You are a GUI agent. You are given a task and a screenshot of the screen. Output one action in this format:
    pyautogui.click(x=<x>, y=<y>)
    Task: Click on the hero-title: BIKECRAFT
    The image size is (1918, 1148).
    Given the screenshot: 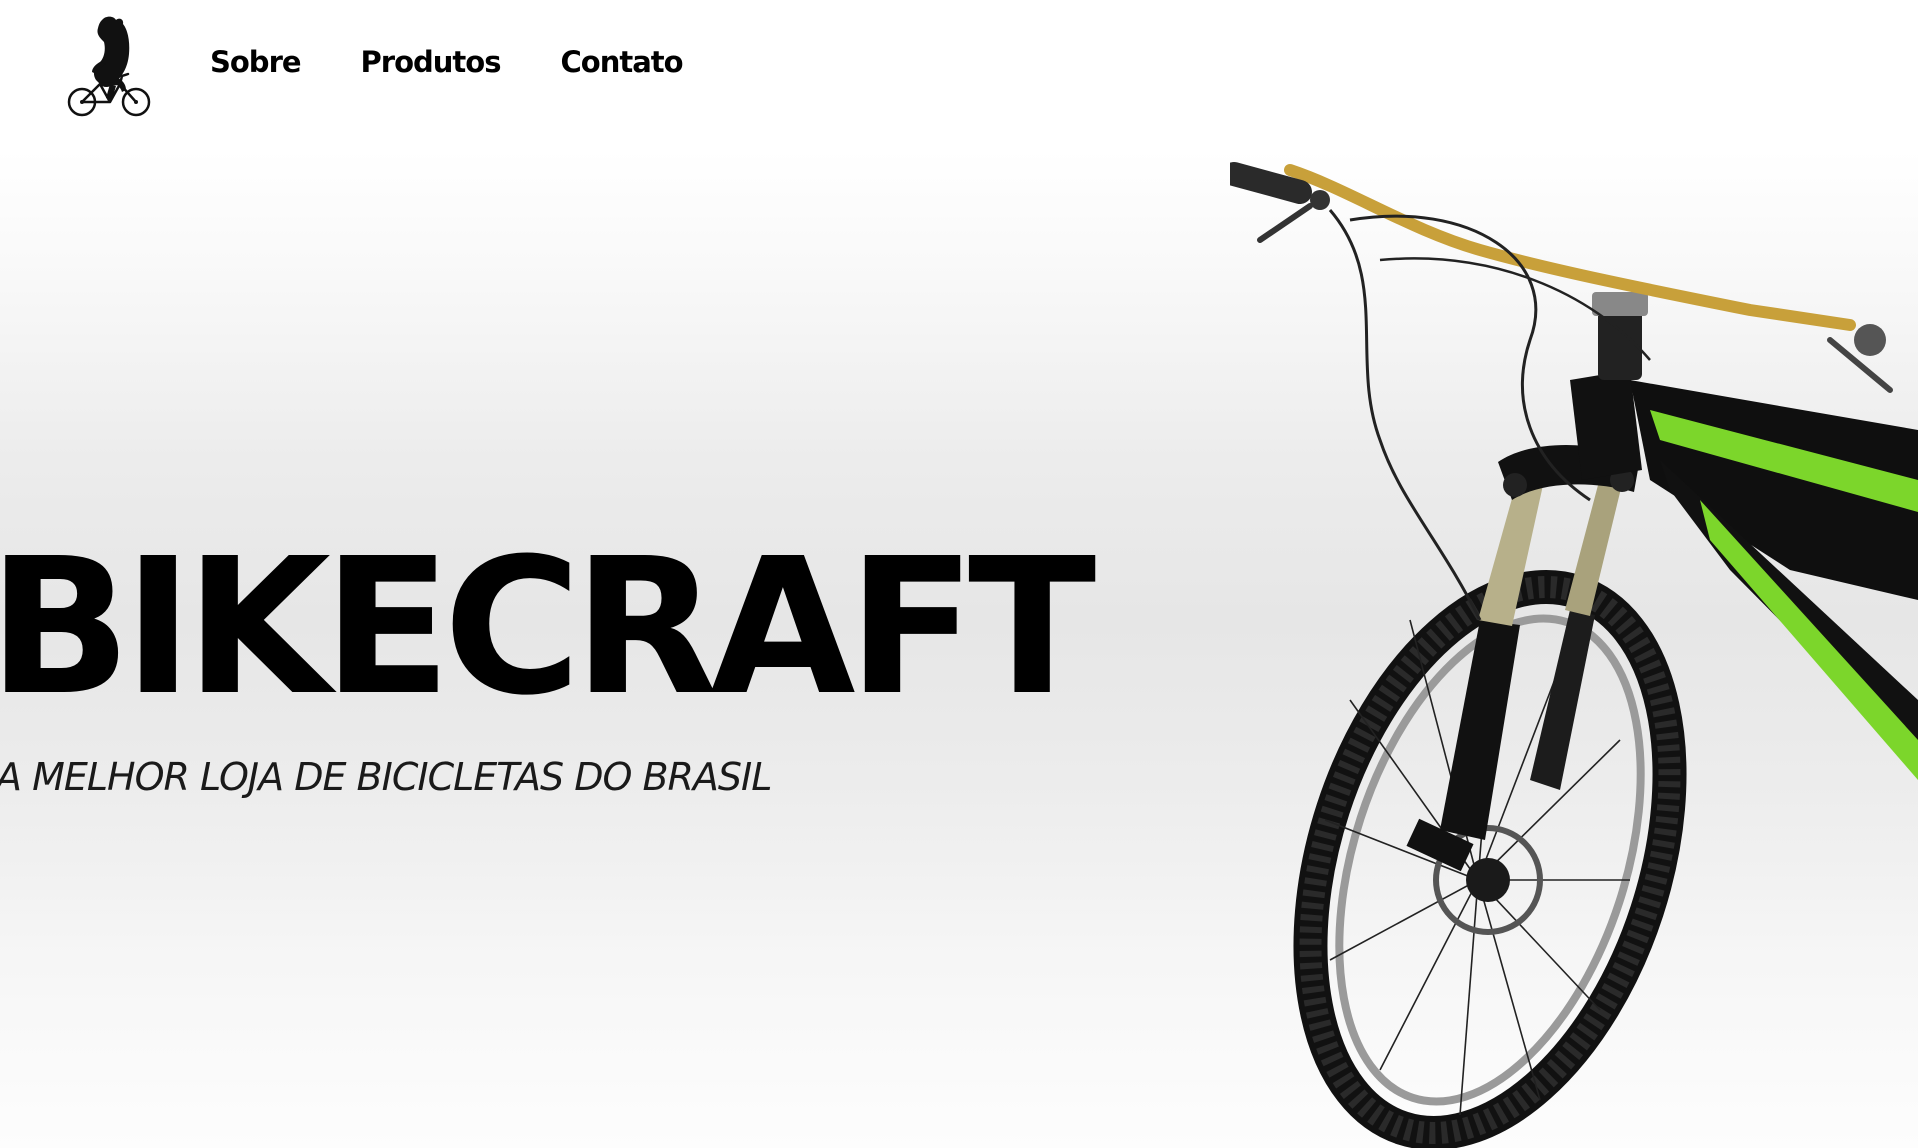 What is the action you would take?
    pyautogui.click(x=548, y=627)
    